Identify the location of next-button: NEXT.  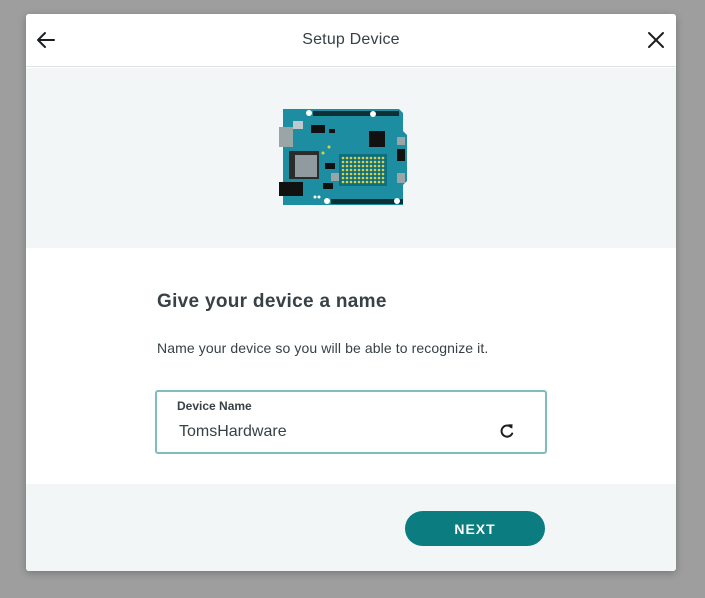
(475, 528).